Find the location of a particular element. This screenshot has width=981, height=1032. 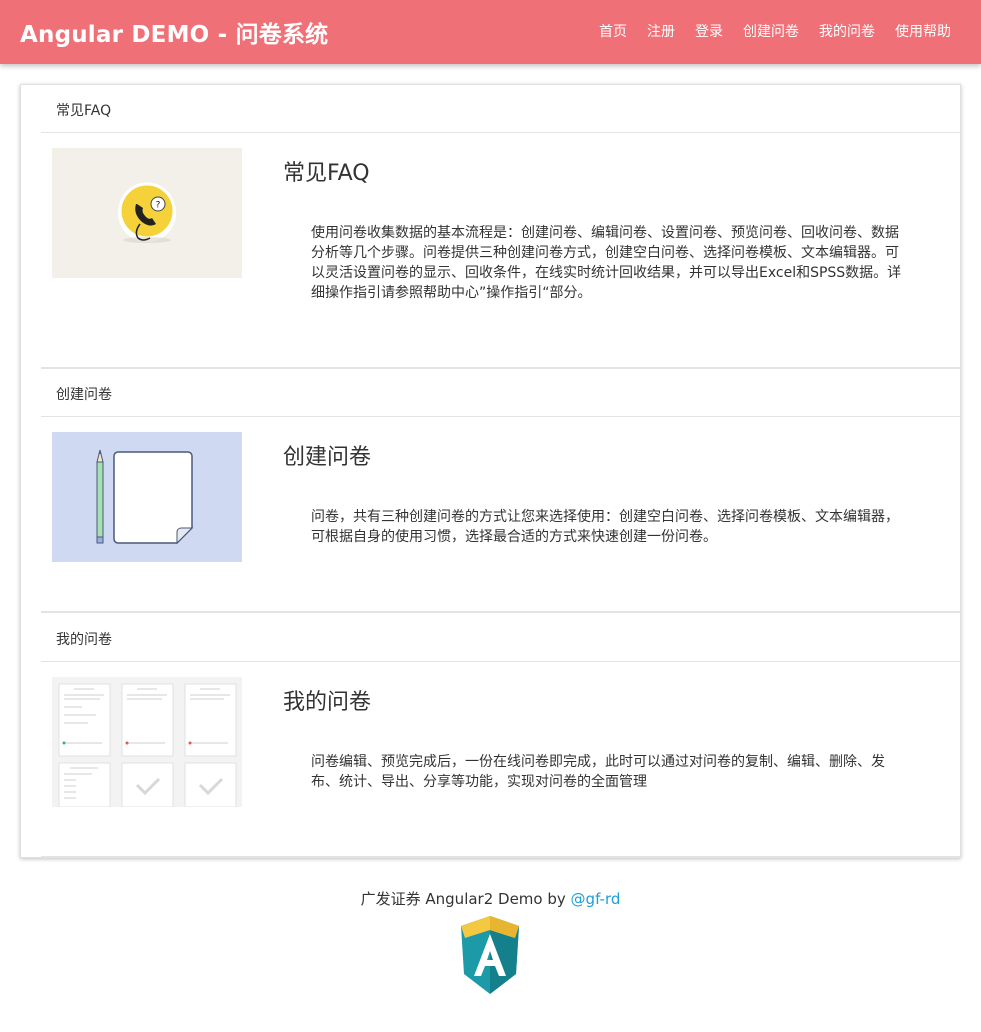

phone-help-icon: ? is located at coordinates (147, 213).